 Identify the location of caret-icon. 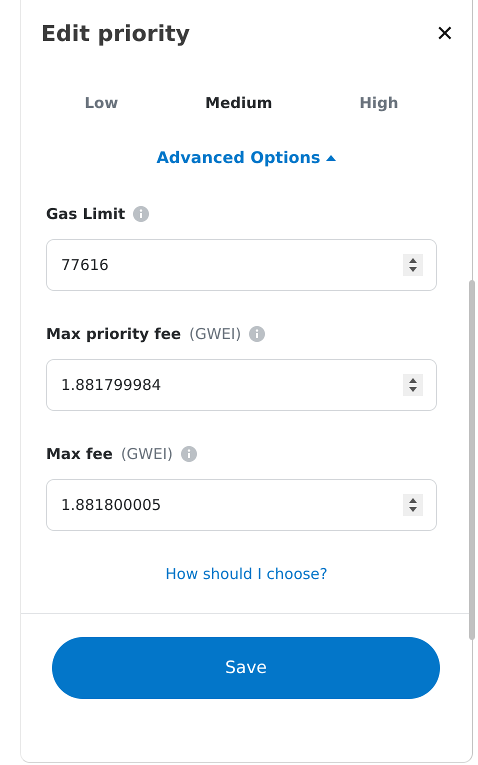
(331, 157).